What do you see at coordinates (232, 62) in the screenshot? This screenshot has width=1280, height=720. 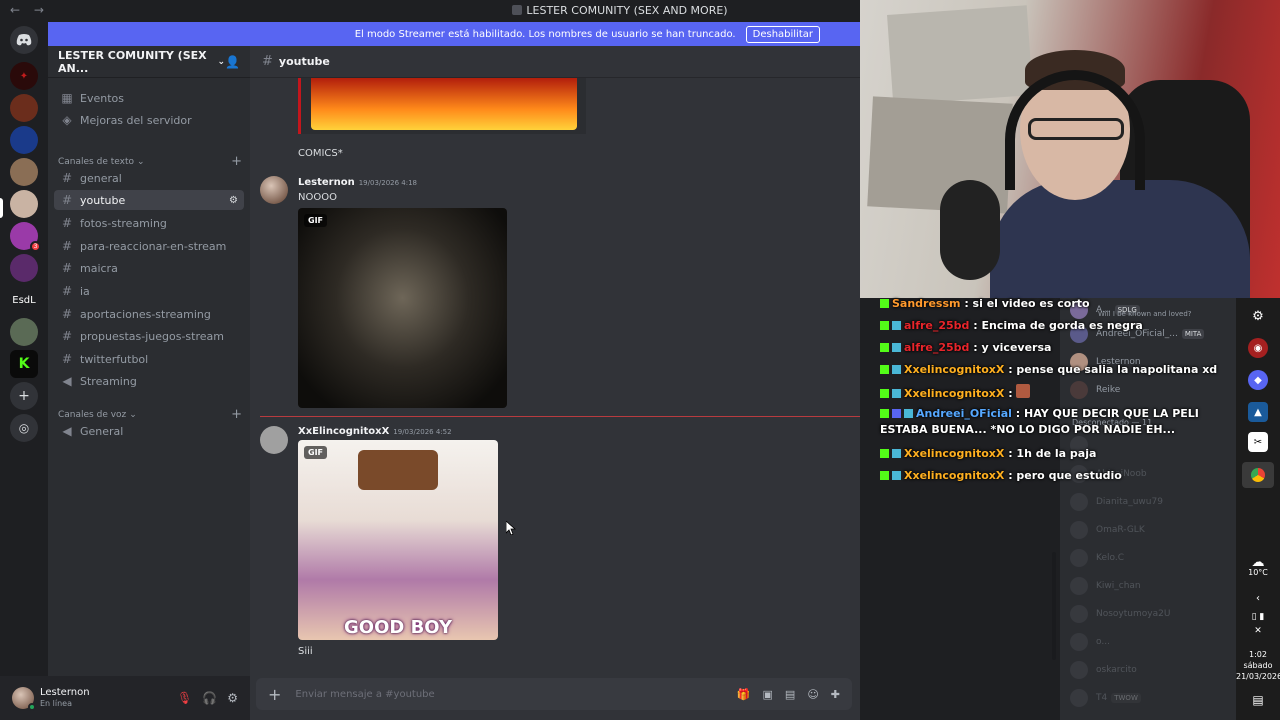 I see `invite-people-icon: 👤` at bounding box center [232, 62].